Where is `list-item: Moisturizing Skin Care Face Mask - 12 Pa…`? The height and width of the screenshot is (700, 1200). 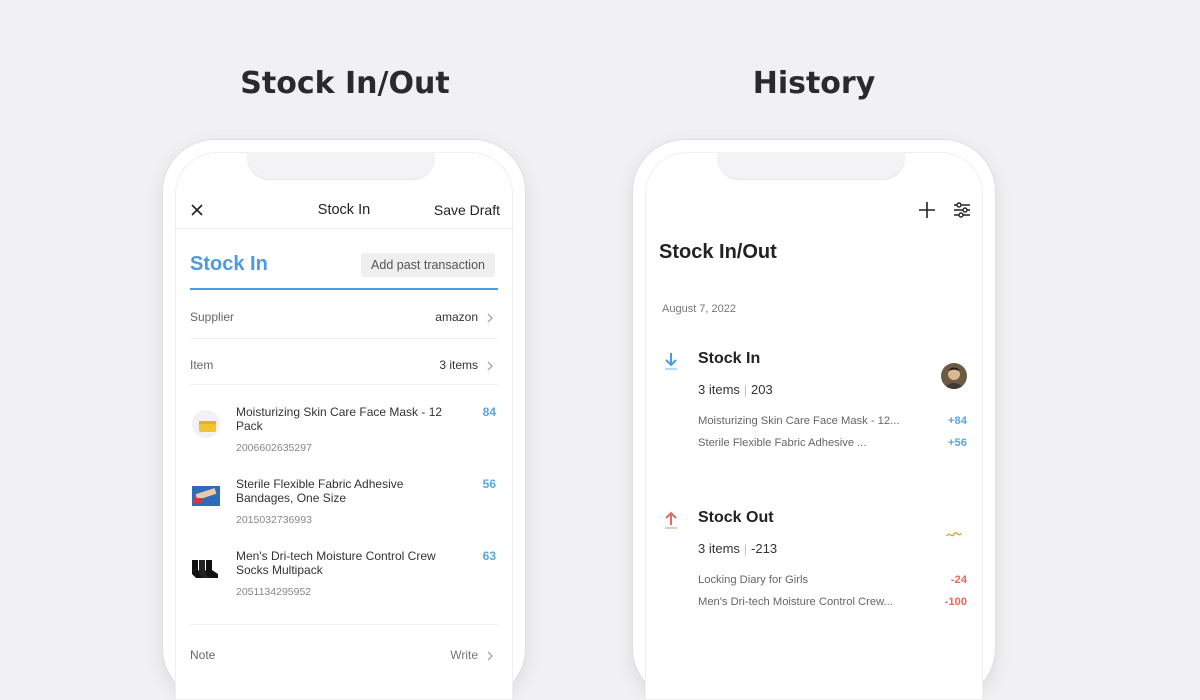
list-item: Moisturizing Skin Care Face Mask - 12 Pa… is located at coordinates (344, 436).